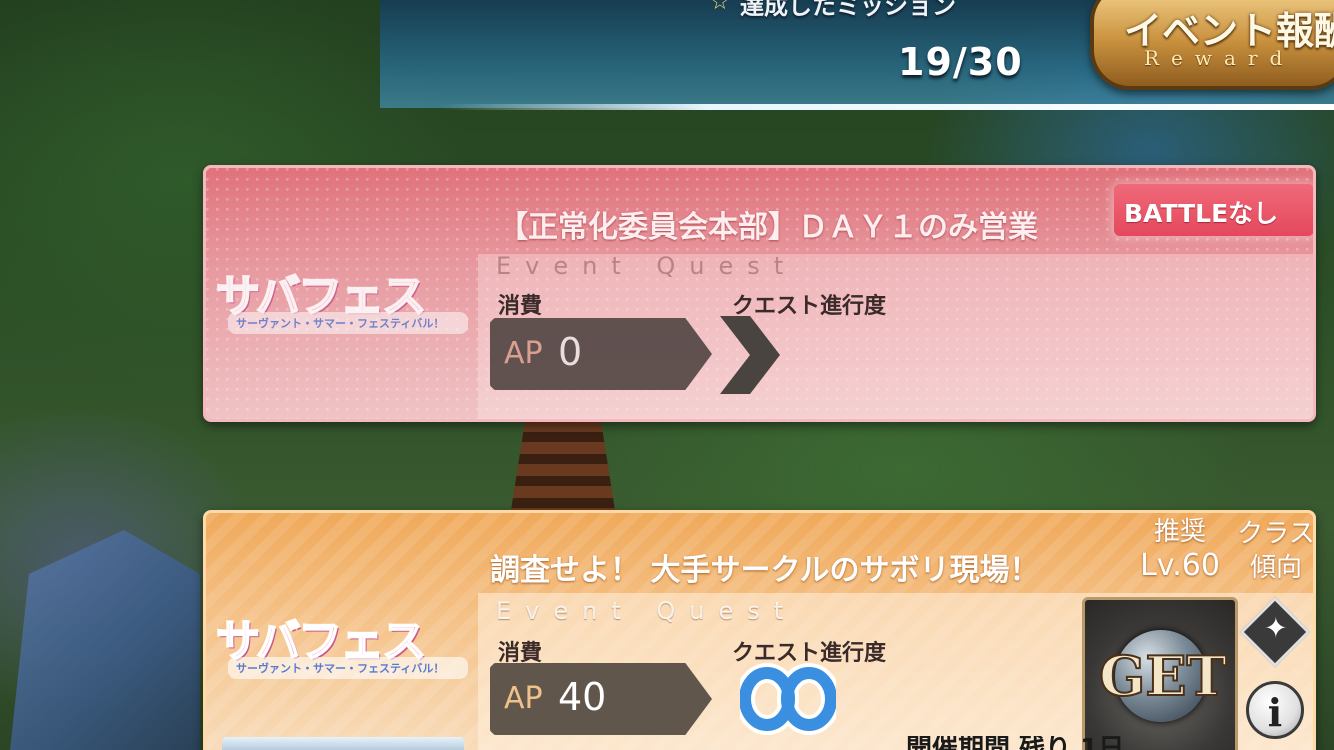 The height and width of the screenshot is (750, 1334). What do you see at coordinates (1201, 213) in the screenshot?
I see `no-battle-badge-label: BATTLEなし` at bounding box center [1201, 213].